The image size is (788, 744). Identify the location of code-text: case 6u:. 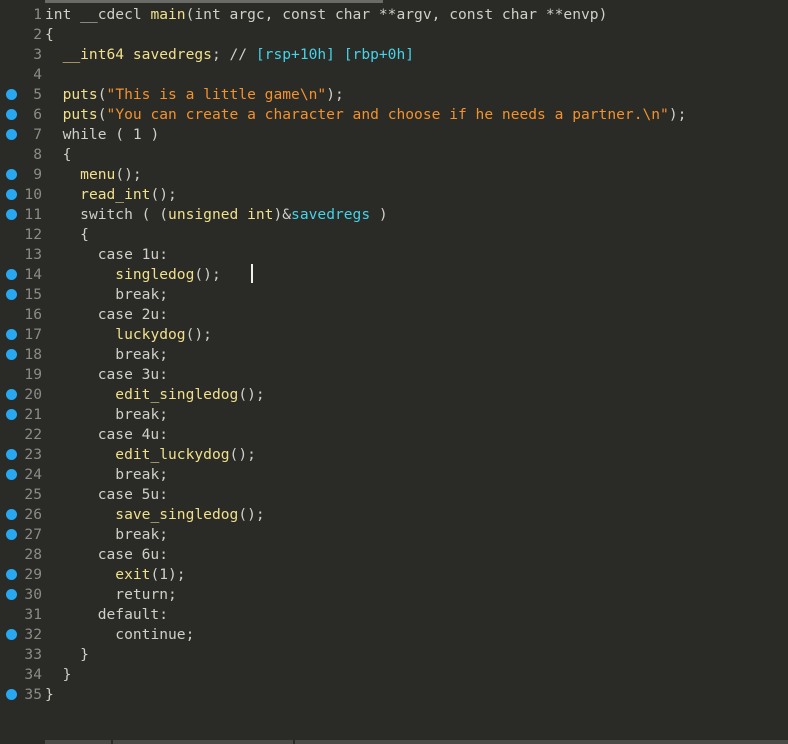
(106, 555).